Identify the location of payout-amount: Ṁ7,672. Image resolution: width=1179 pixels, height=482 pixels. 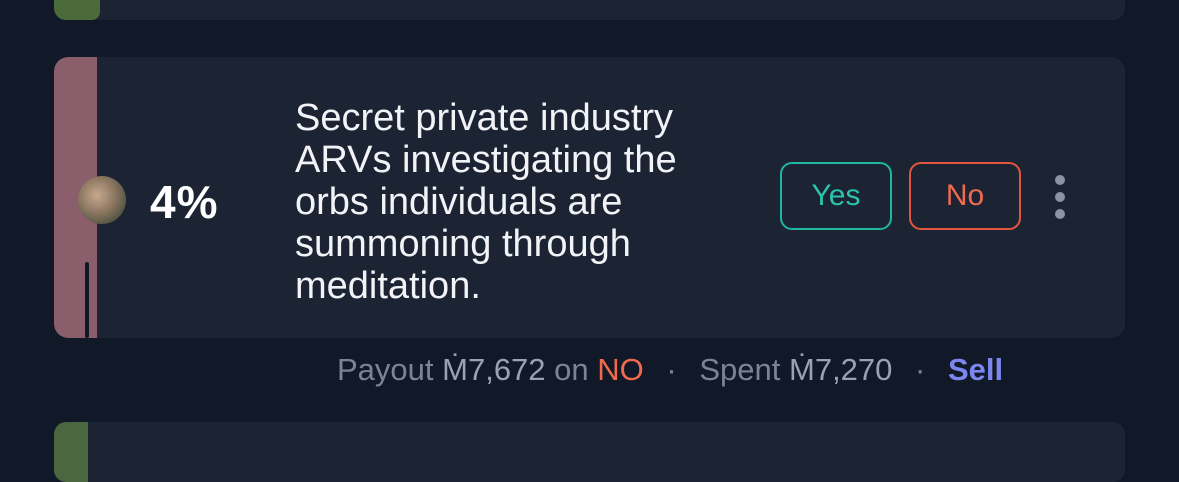
(494, 369).